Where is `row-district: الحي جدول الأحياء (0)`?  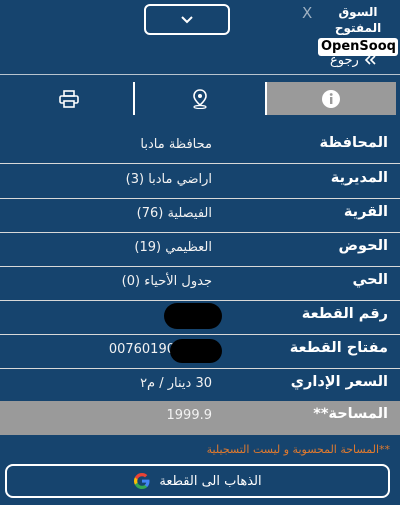 row-district: الحي جدول الأحياء (0) is located at coordinates (200, 284).